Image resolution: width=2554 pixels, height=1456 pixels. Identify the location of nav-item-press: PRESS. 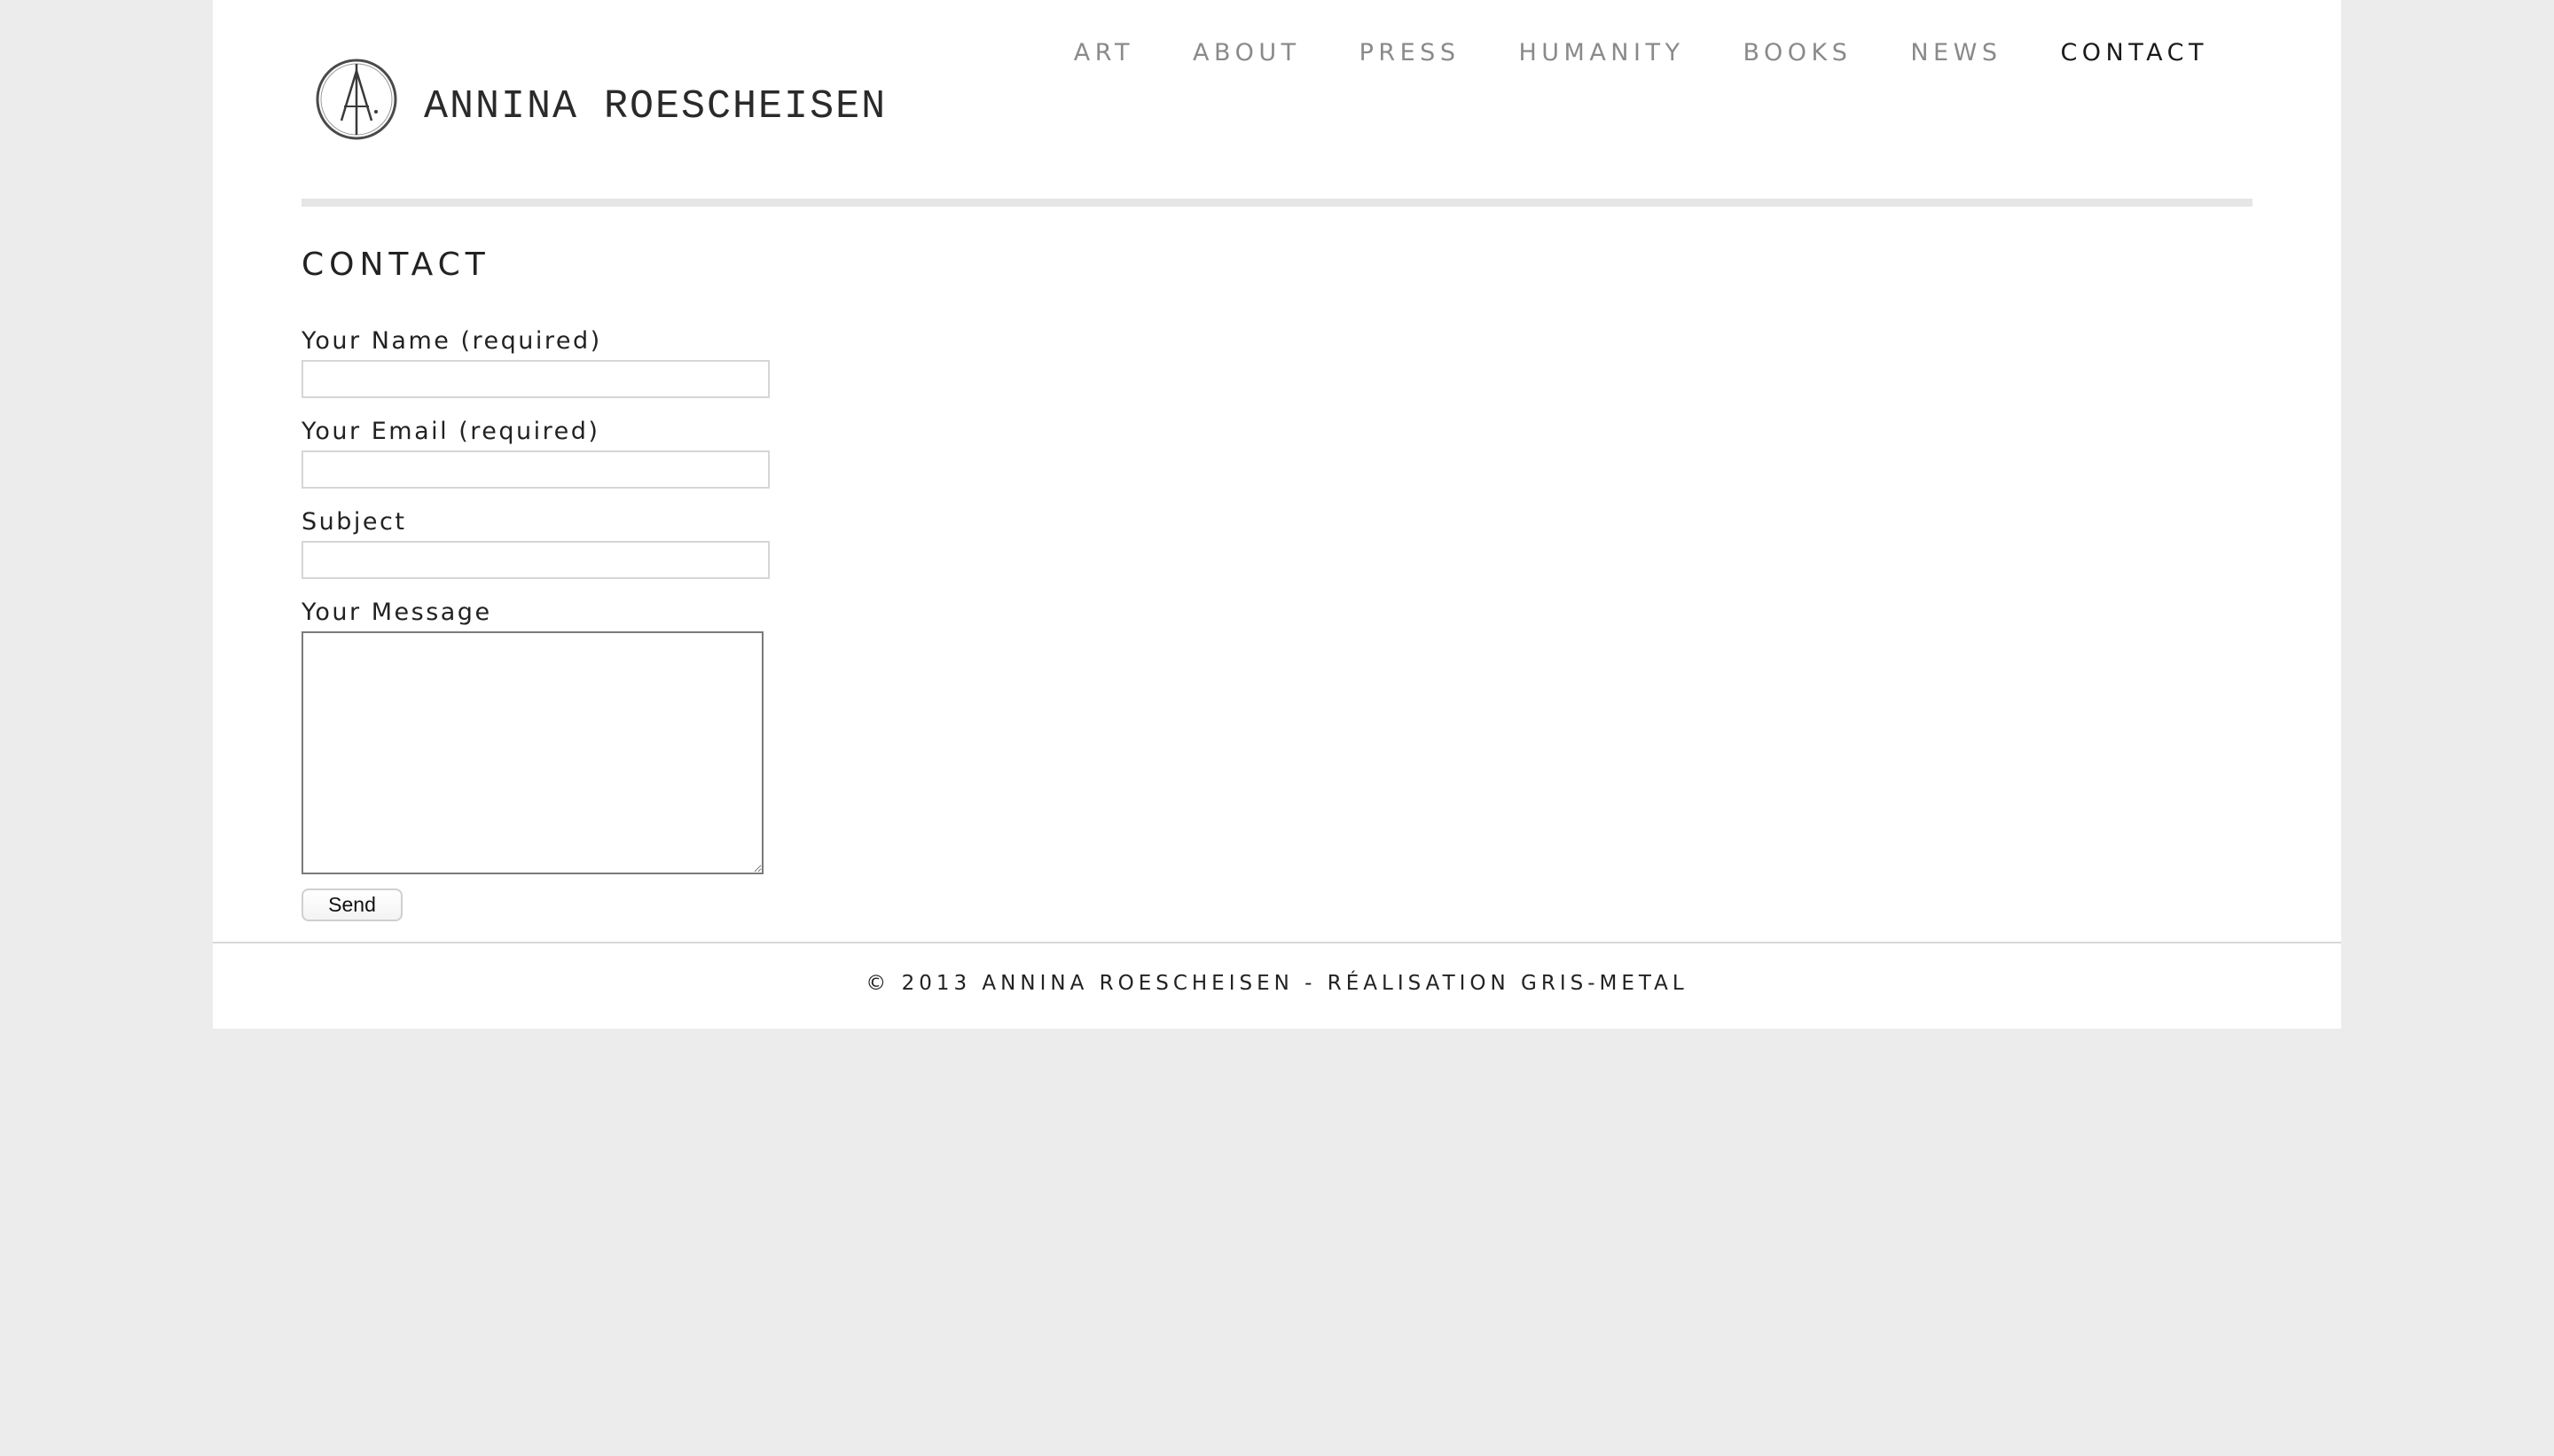
(1410, 53).